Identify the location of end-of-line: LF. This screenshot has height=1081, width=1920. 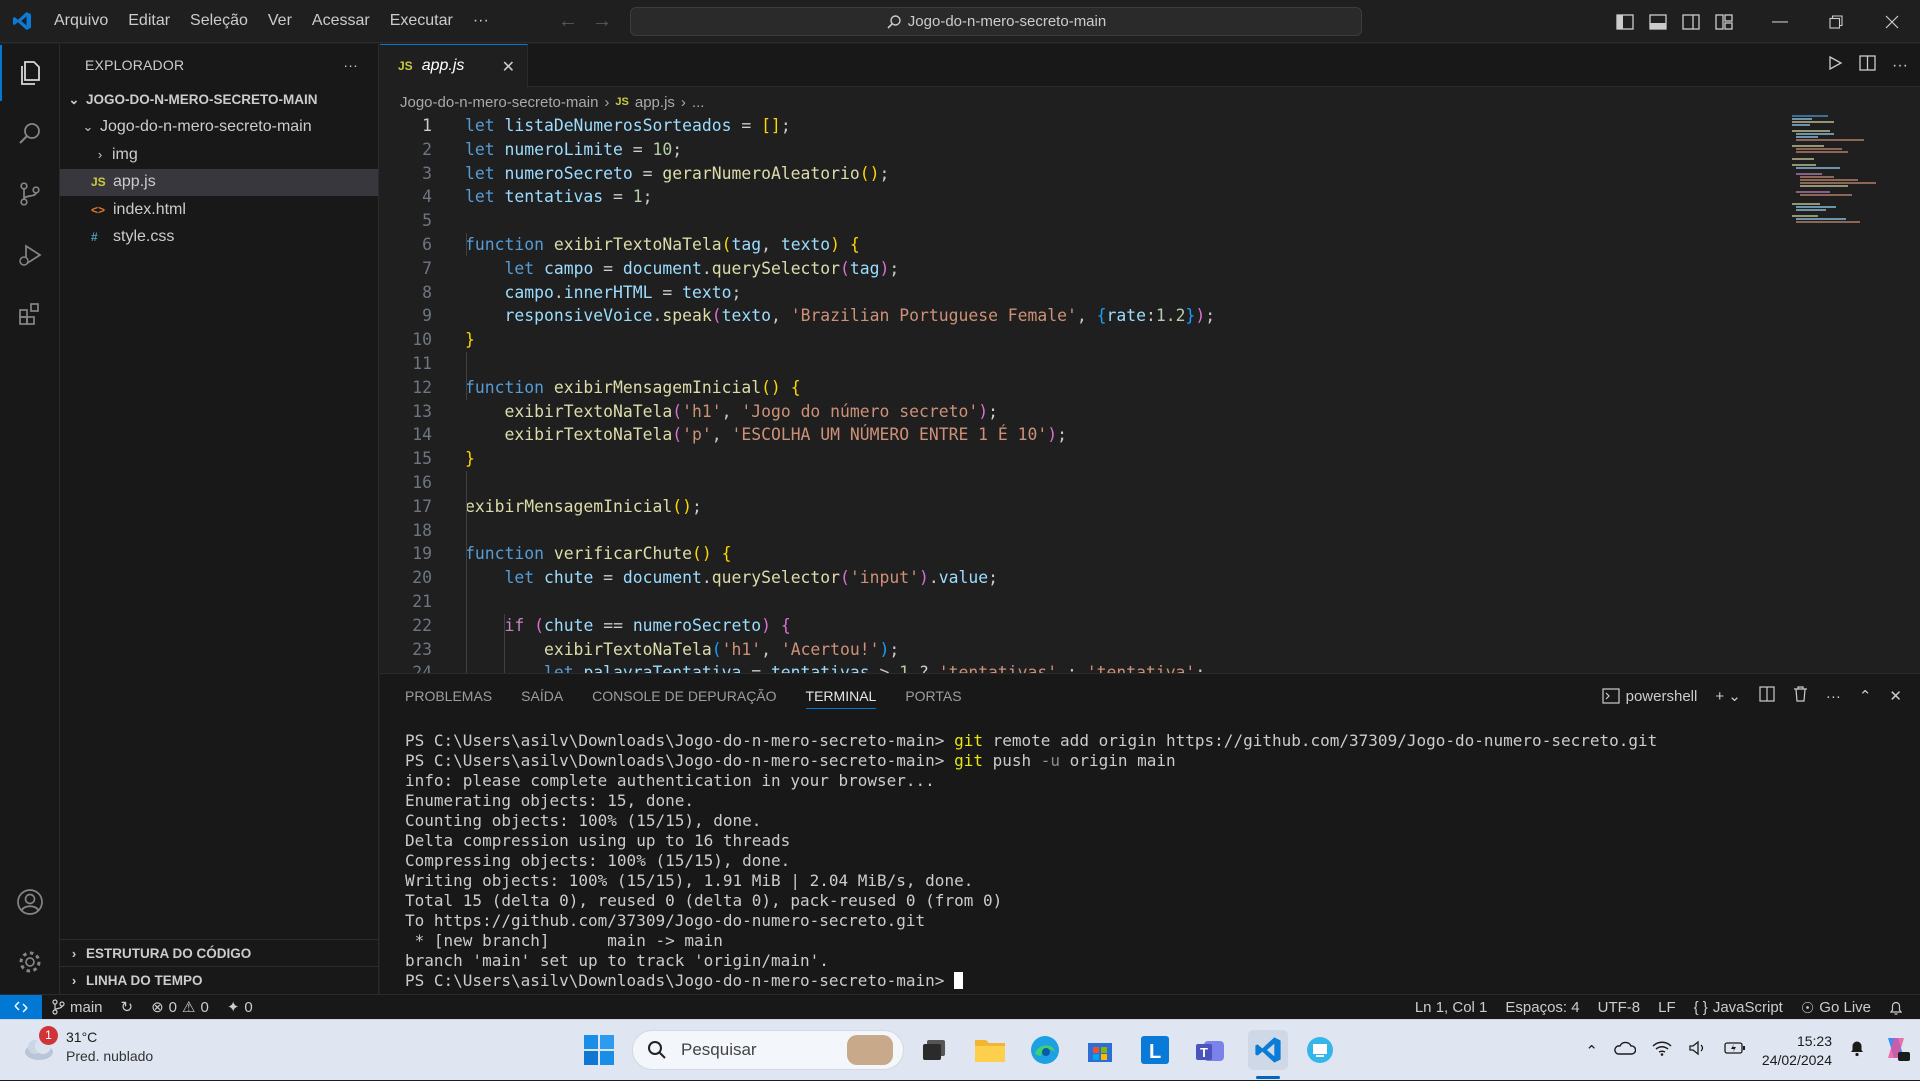
(1667, 1007).